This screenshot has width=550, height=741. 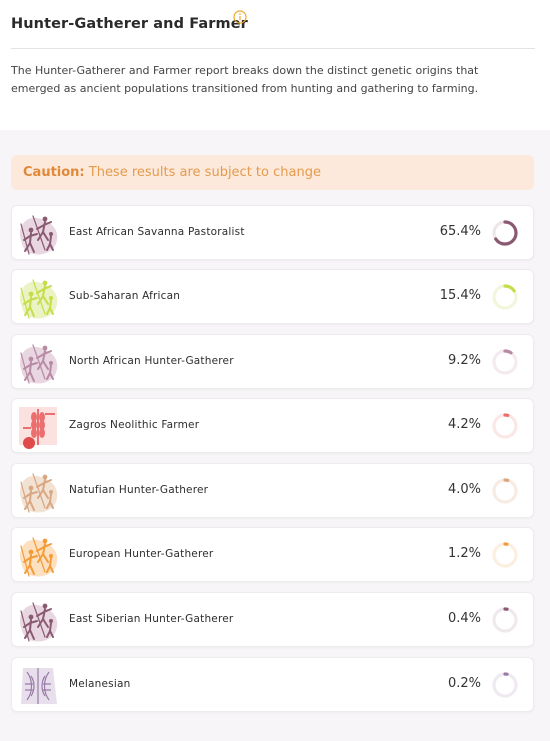 What do you see at coordinates (273, 48) in the screenshot?
I see `header-divider` at bounding box center [273, 48].